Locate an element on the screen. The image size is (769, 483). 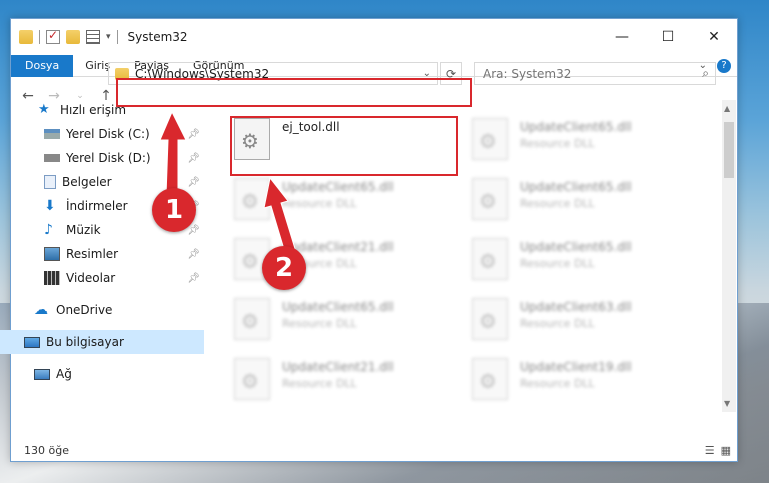
annotation-arrows is located at coordinates (228, 183).